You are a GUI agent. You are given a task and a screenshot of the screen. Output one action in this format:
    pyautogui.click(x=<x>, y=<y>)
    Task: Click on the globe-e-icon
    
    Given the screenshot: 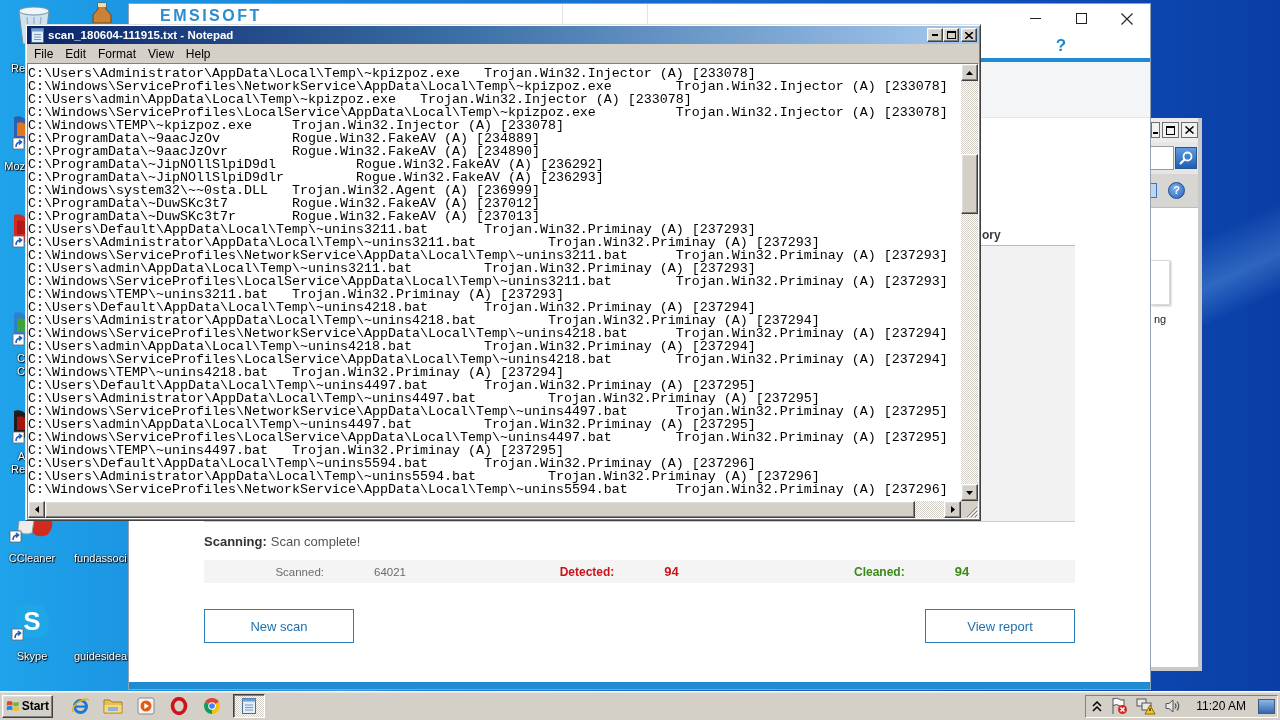 What is the action you would take?
    pyautogui.click(x=80, y=706)
    